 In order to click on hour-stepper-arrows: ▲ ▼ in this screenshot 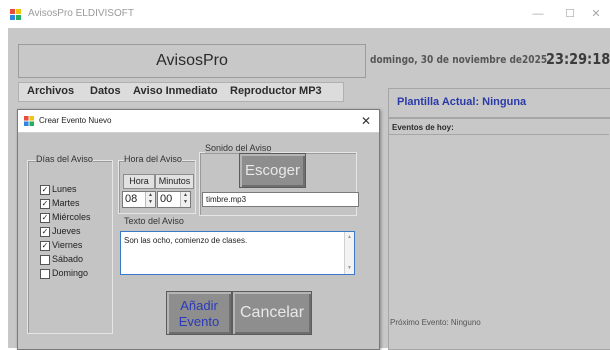, I will do `click(150, 199)`.